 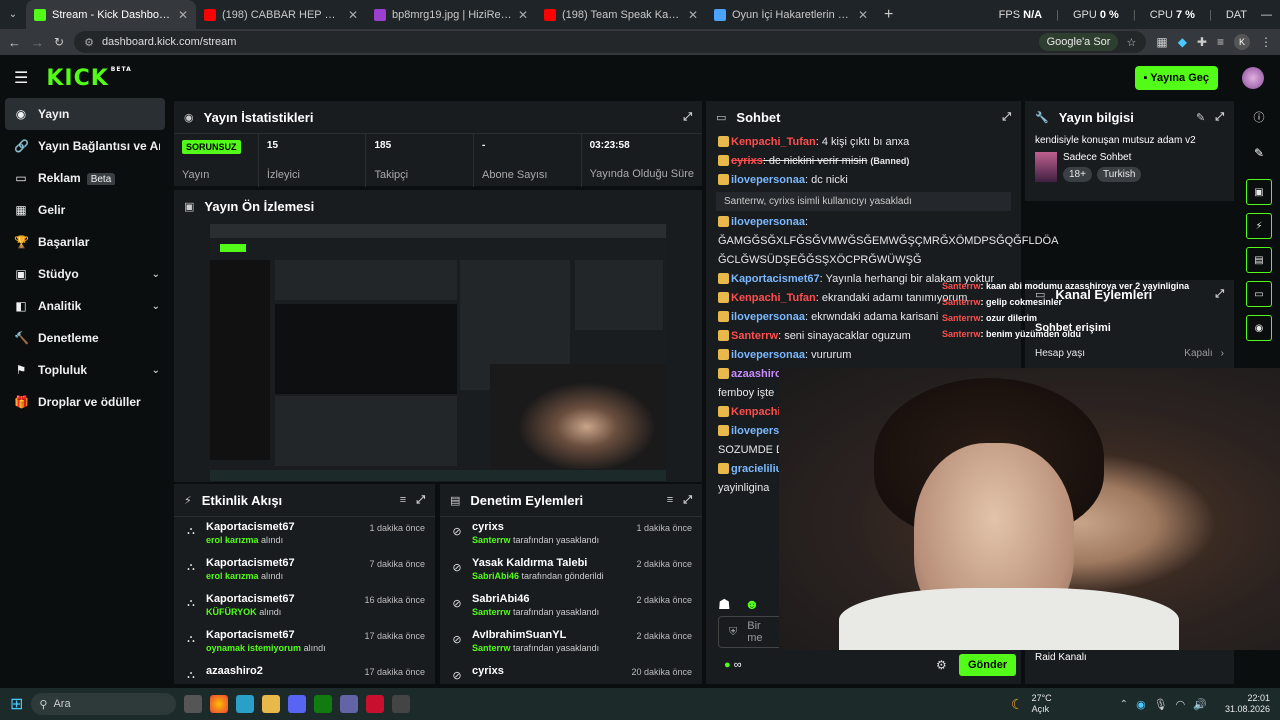 I want to click on sidebar-item: ◉ Yayın, so click(x=85, y=114).